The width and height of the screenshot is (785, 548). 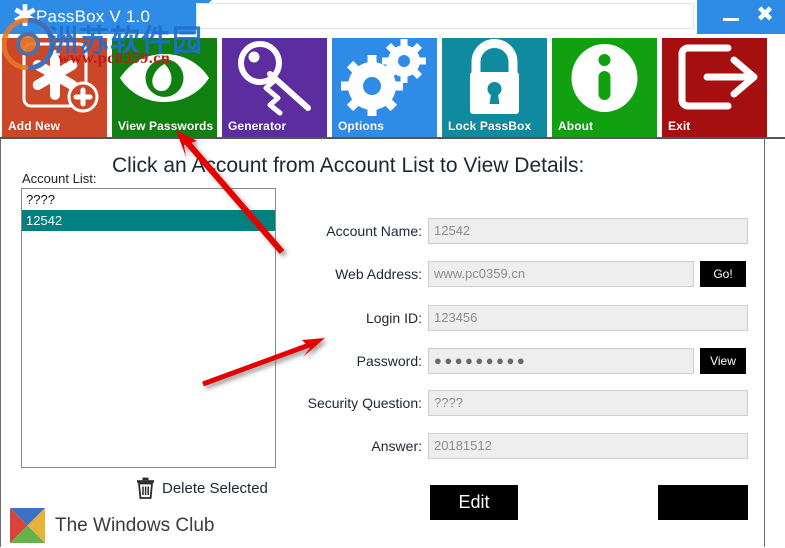 What do you see at coordinates (703, 502) in the screenshot?
I see `secondary-button` at bounding box center [703, 502].